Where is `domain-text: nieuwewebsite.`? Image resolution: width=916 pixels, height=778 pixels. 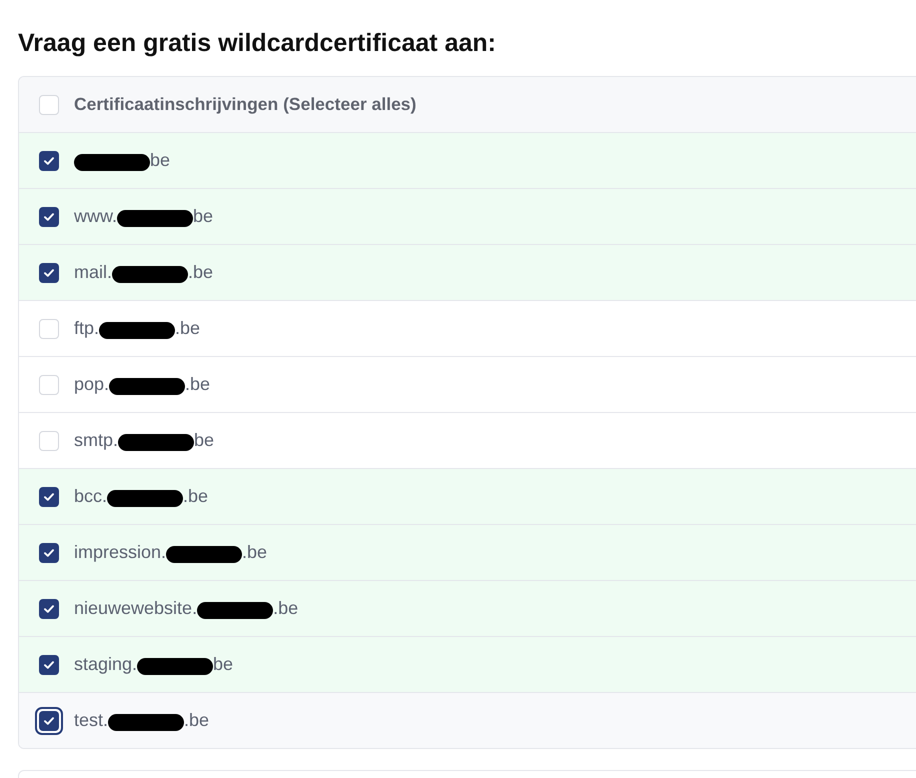 domain-text: nieuwewebsite. is located at coordinates (136, 608).